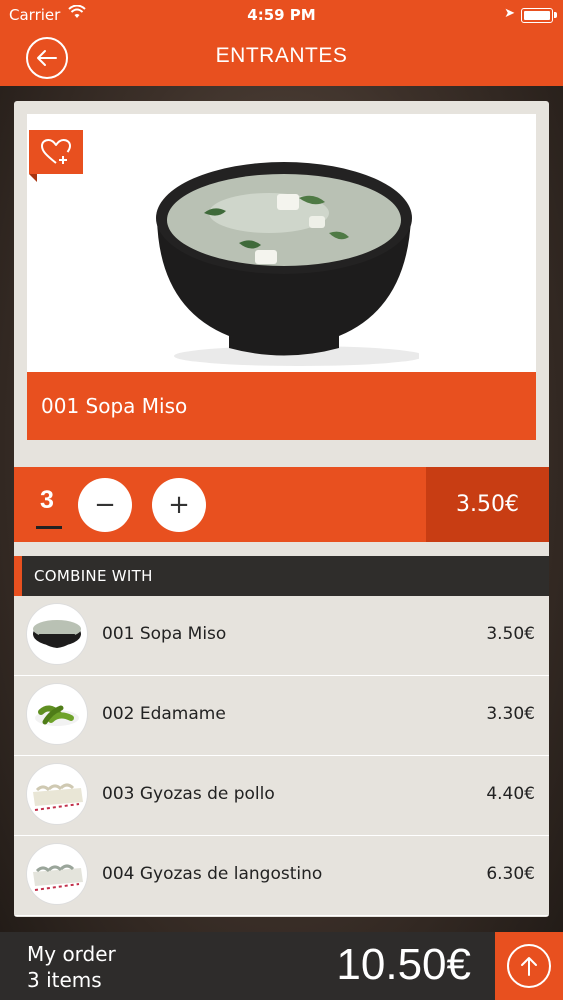 The height and width of the screenshot is (1000, 563). Describe the element at coordinates (487, 504) in the screenshot. I see `product-price: 3.50€` at that location.